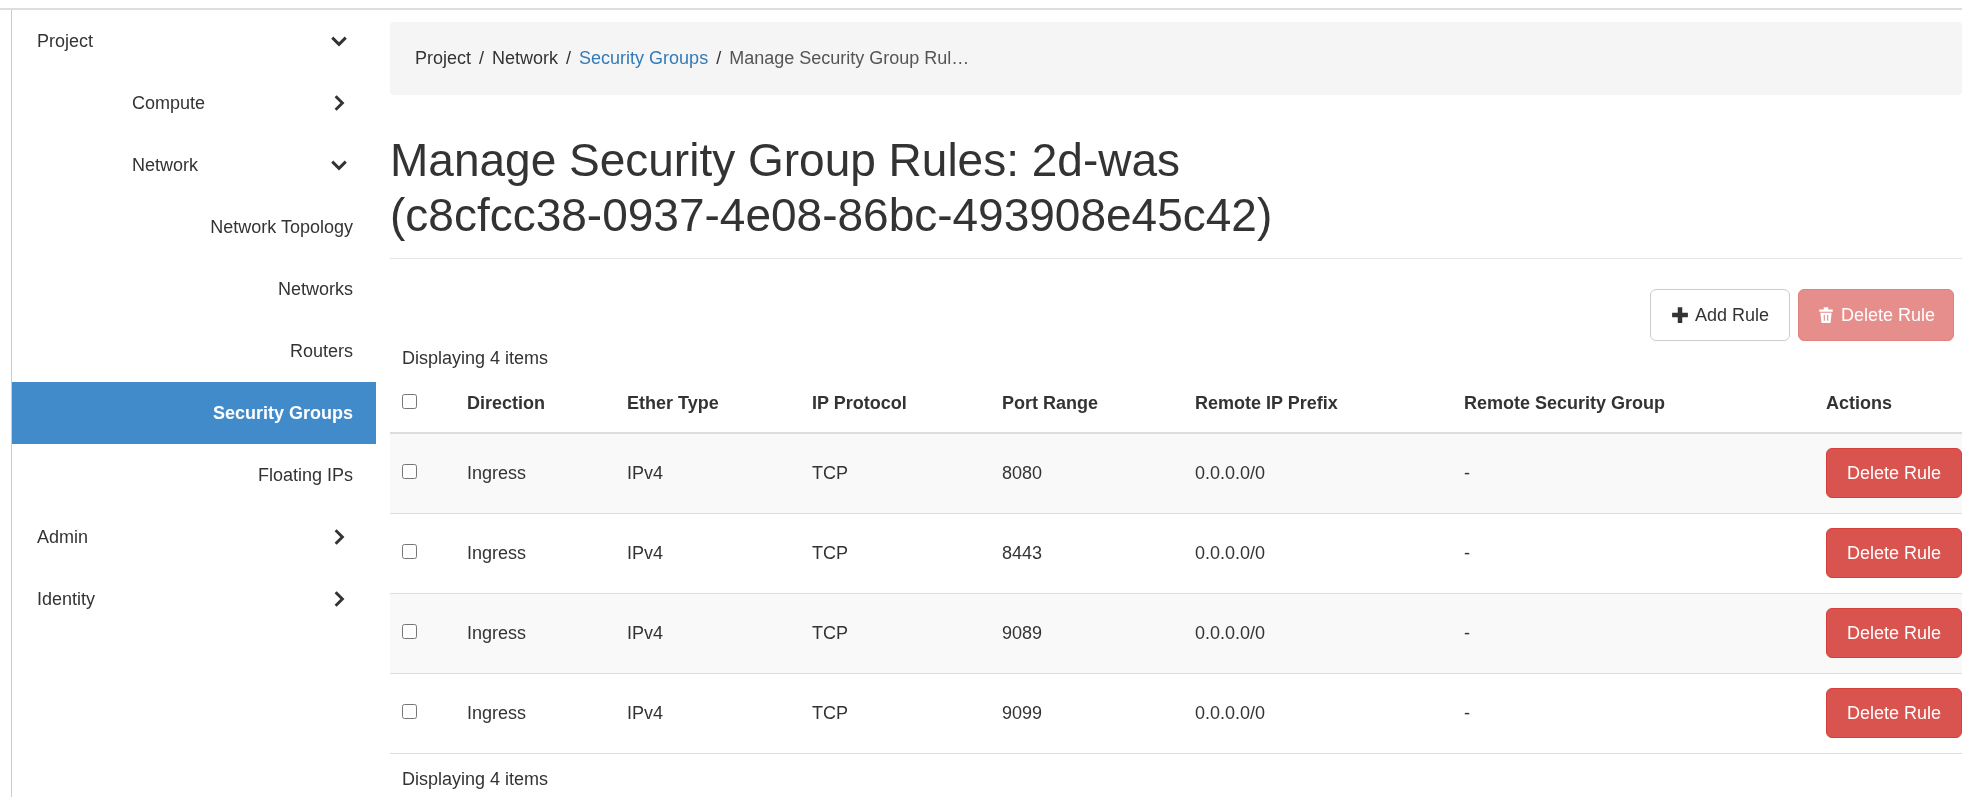 This screenshot has width=1962, height=799. What do you see at coordinates (525, 58) in the screenshot?
I see `breadcrumb-item: Network` at bounding box center [525, 58].